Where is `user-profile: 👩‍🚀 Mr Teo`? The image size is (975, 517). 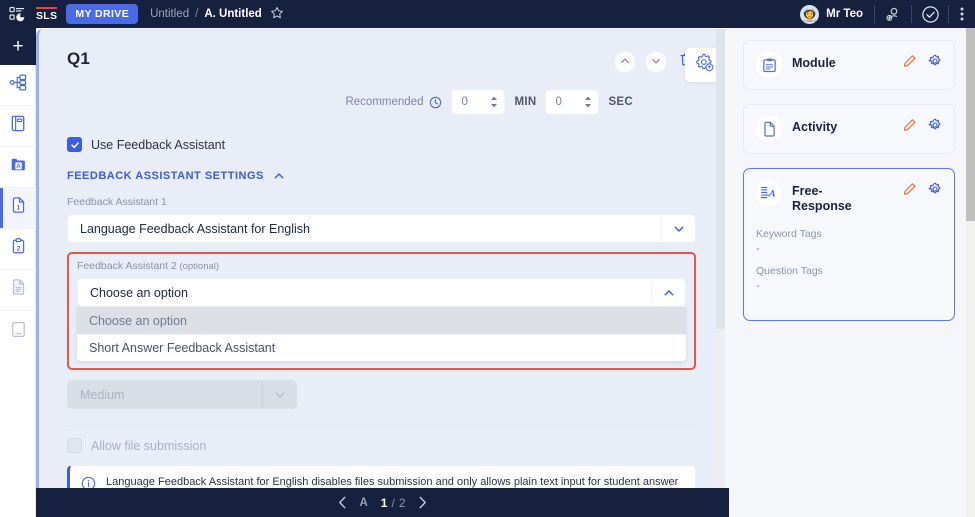
user-profile: 👩‍🚀 Mr Teo is located at coordinates (837, 14).